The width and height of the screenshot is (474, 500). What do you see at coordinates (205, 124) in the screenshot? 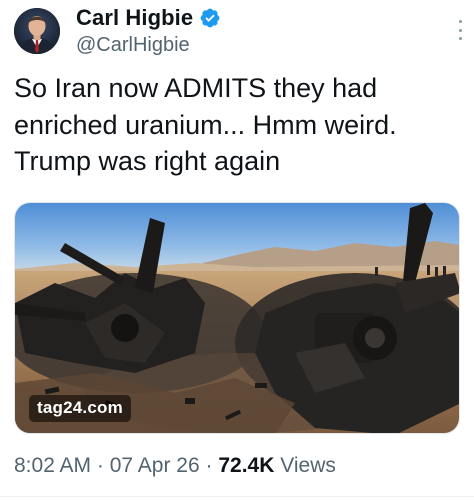
I see `tweet-text-line: enriched uranium... Hmm weird.` at bounding box center [205, 124].